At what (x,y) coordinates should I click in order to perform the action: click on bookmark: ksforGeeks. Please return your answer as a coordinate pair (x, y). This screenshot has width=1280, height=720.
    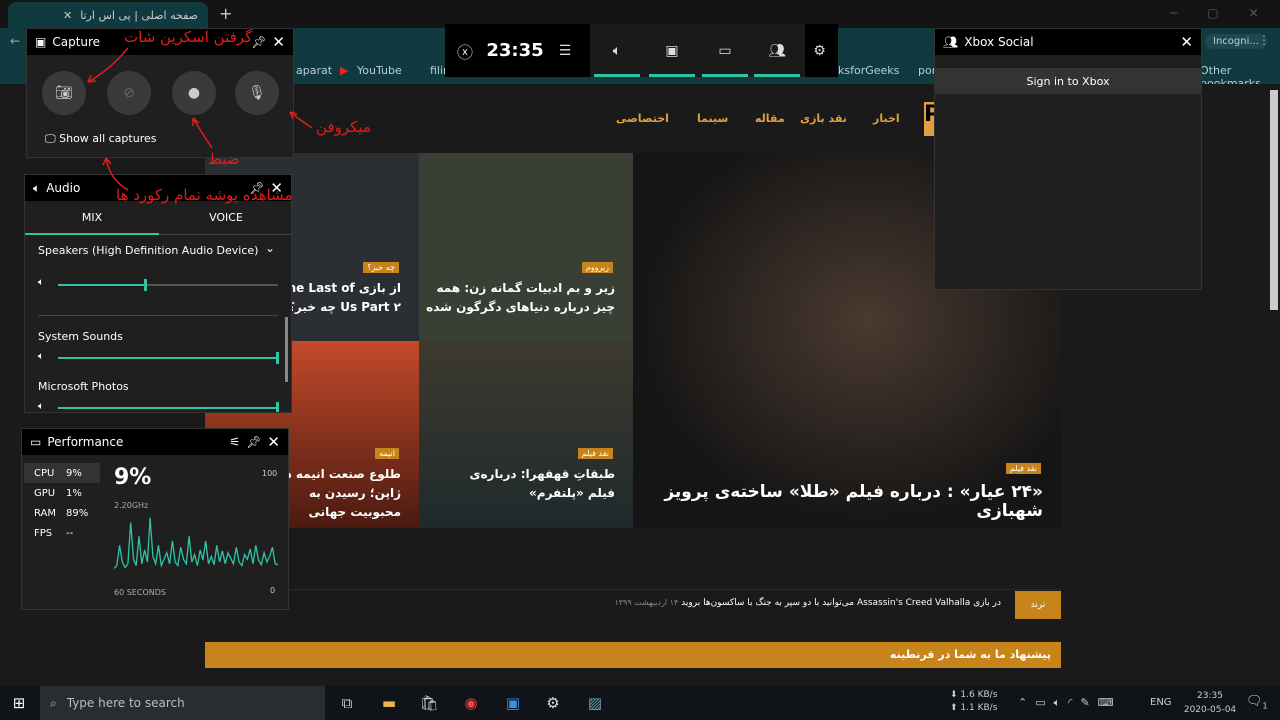
    Looking at the image, I should click on (868, 70).